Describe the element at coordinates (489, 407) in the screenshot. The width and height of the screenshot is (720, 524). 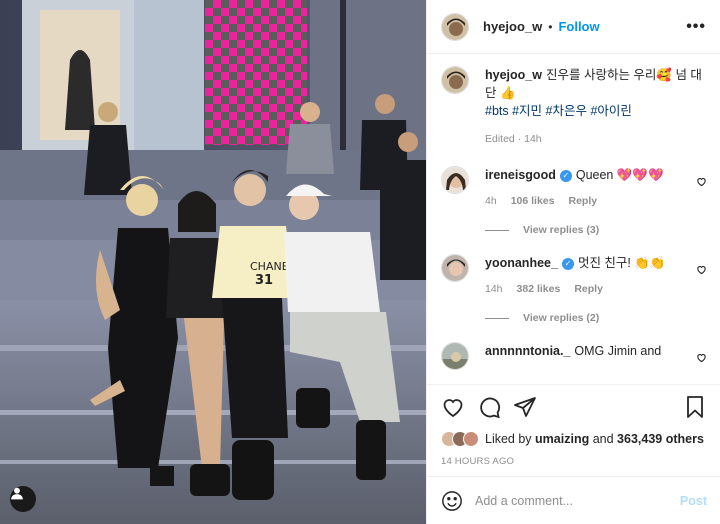
I see `comment-icon` at that location.